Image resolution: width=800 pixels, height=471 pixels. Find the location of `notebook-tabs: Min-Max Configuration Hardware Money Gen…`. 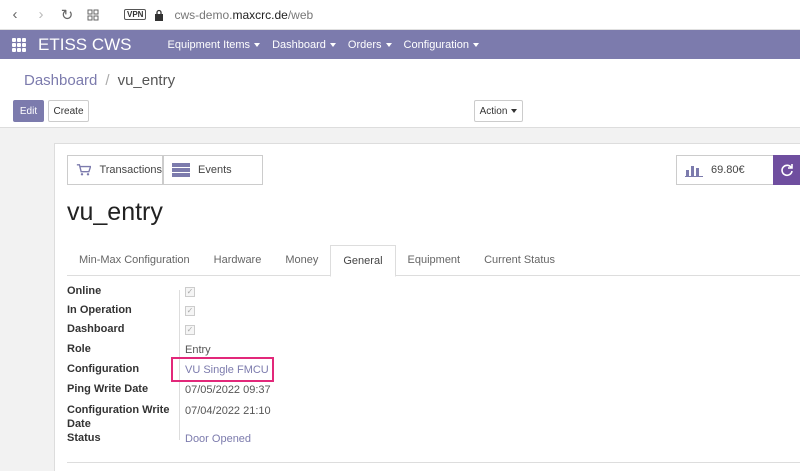

notebook-tabs: Min-Max Configuration Hardware Money Gen… is located at coordinates (433, 261).